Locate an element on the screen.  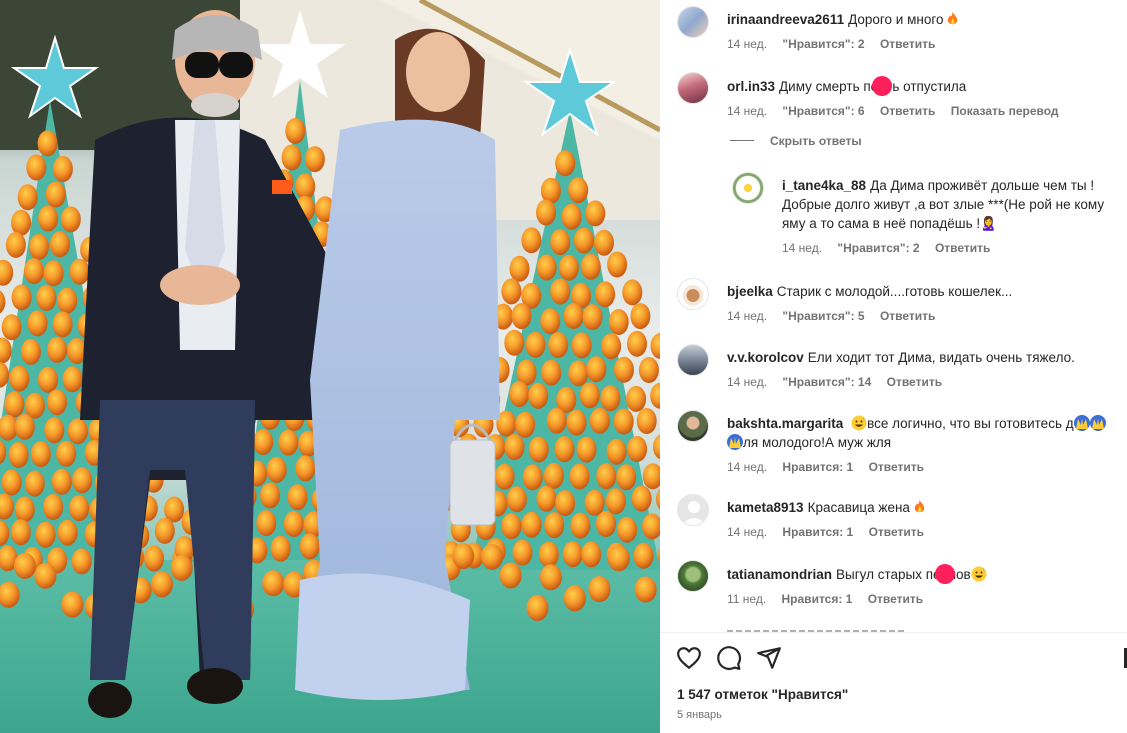
comment-username: v.v.korolcov is located at coordinates (765, 357).